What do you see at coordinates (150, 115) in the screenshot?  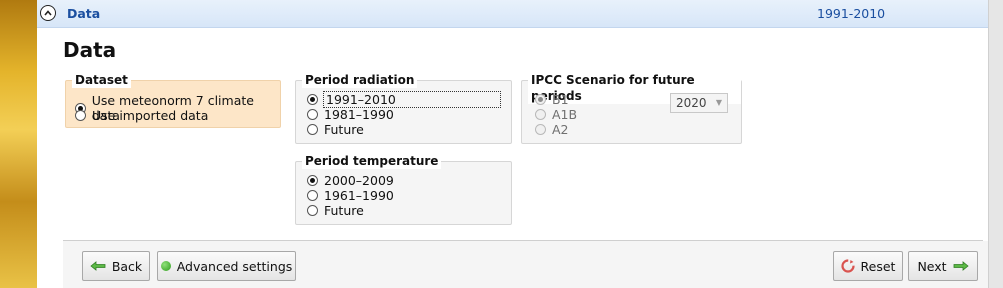 I see `radio-label: Use imported data` at bounding box center [150, 115].